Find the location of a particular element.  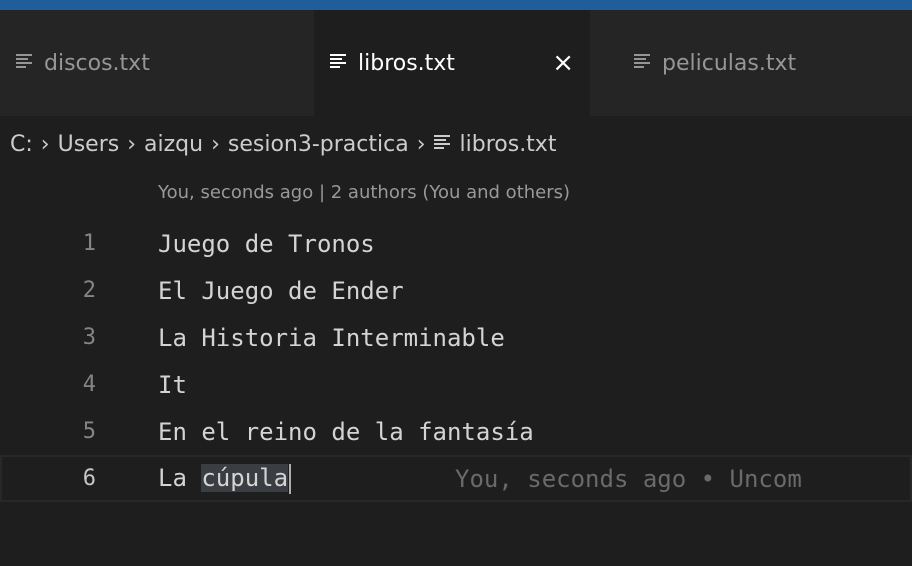

selected-text: cúpula is located at coordinates (245, 477).